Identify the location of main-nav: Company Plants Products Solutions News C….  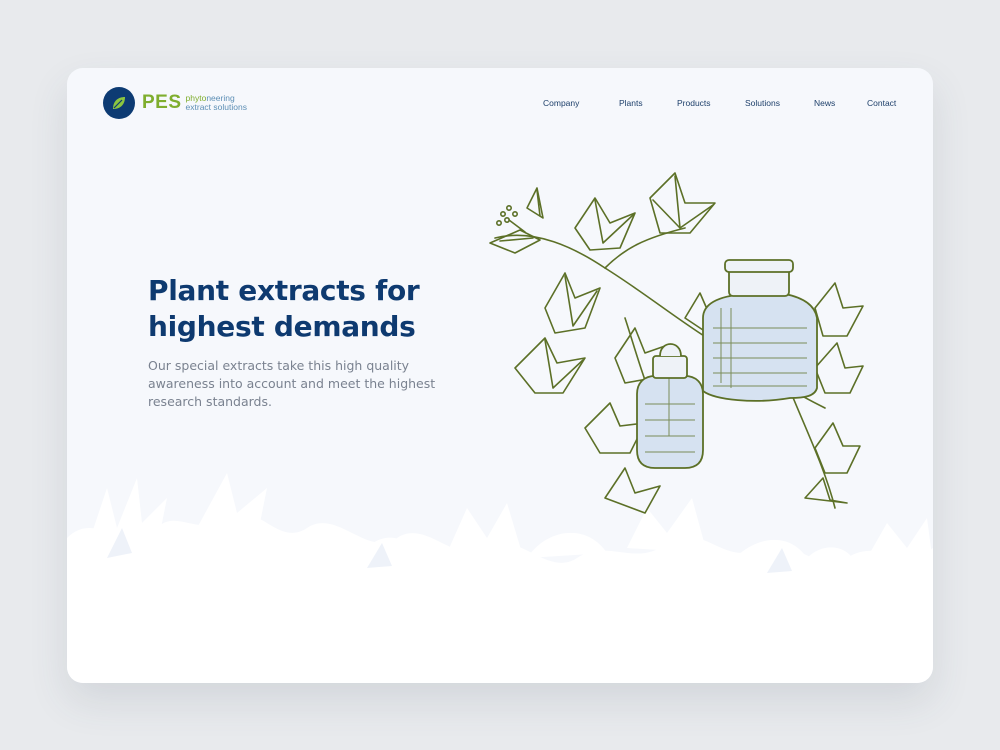
(500, 105).